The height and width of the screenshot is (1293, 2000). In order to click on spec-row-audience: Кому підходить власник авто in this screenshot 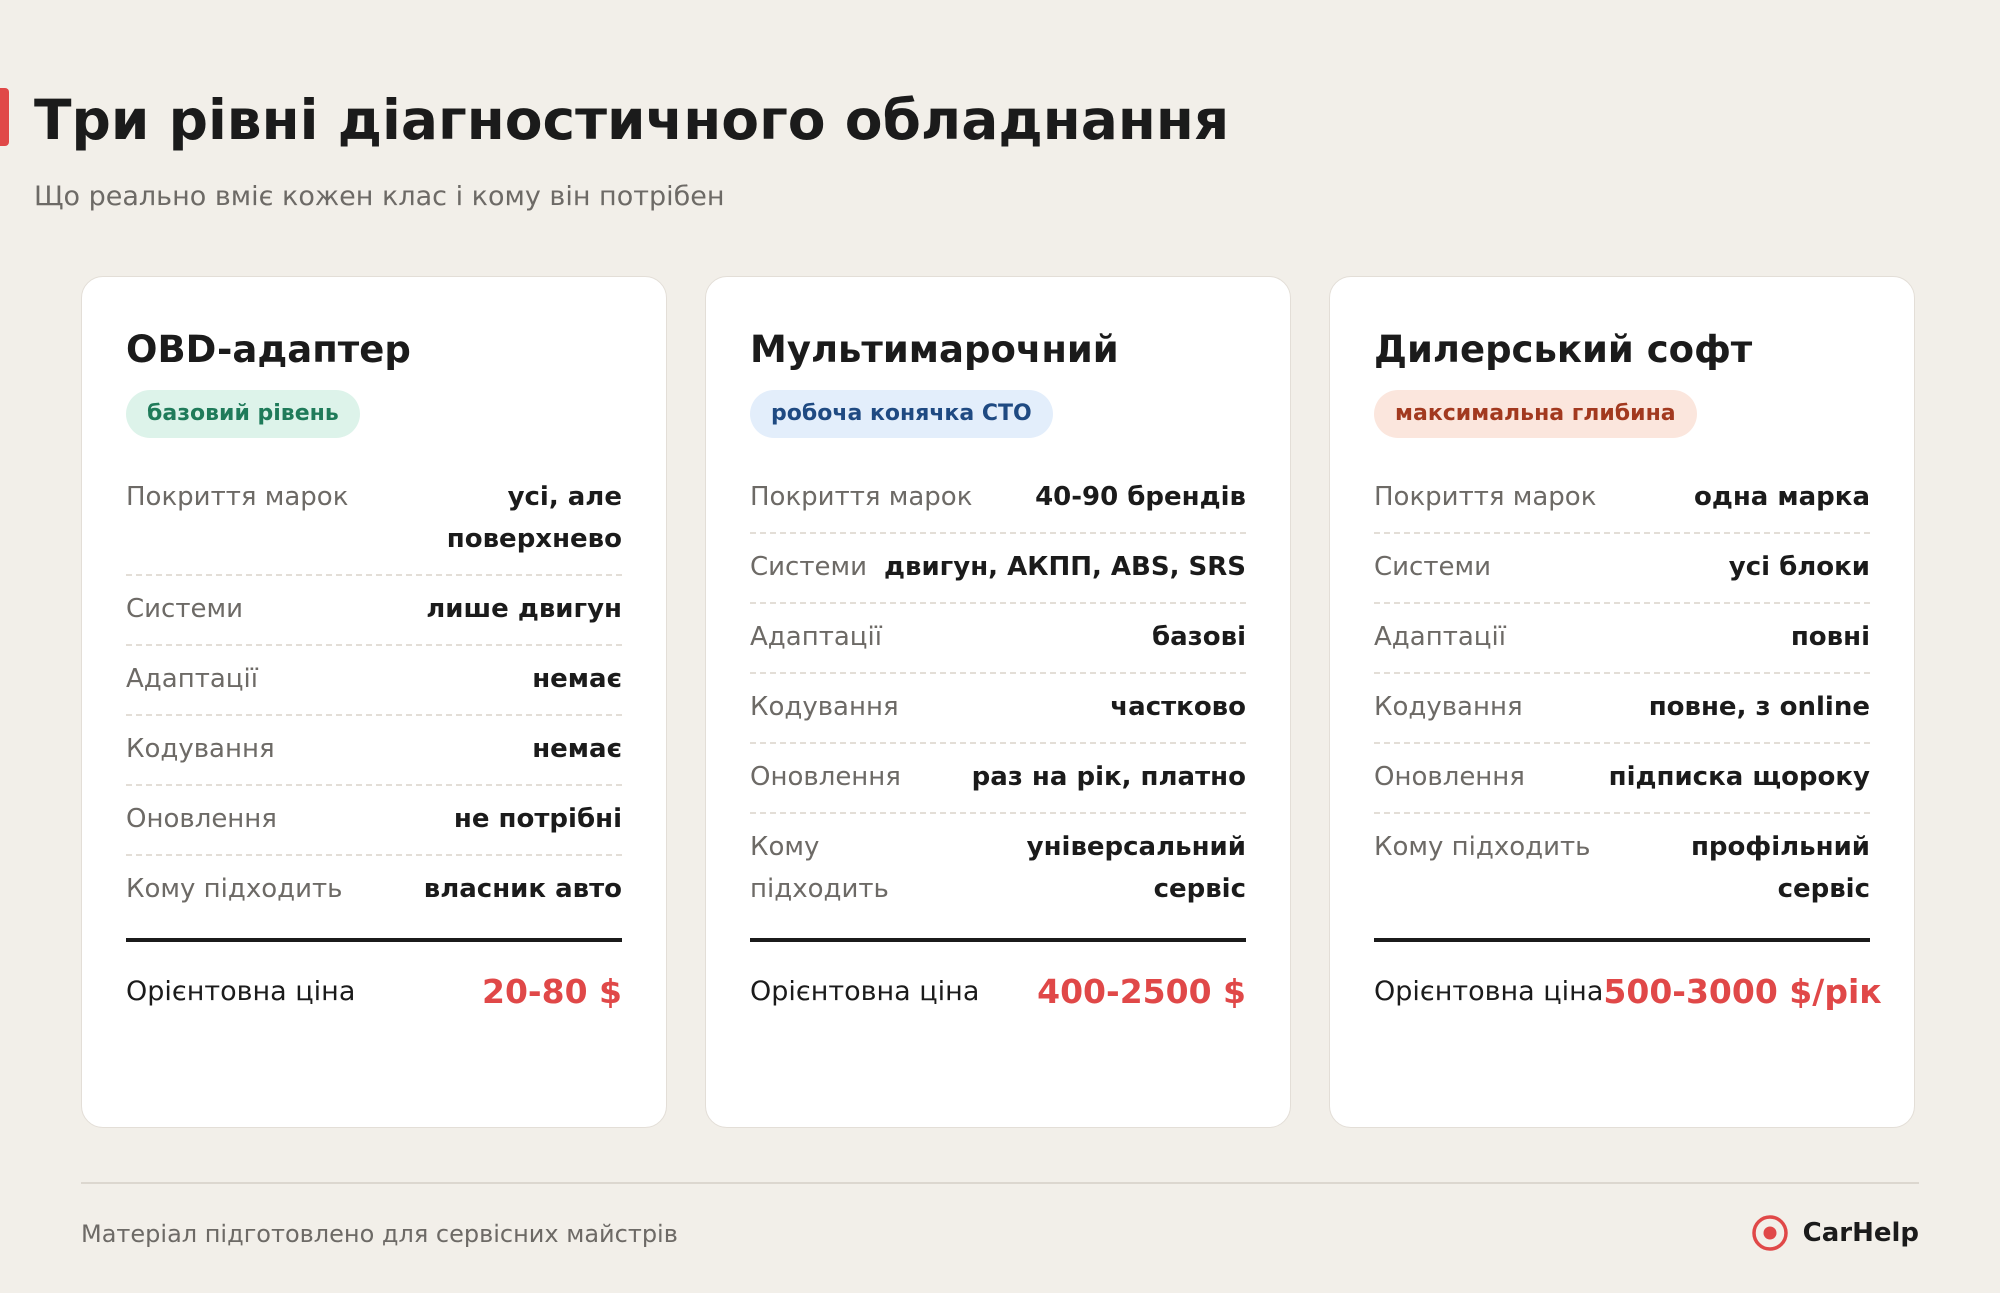, I will do `click(374, 890)`.